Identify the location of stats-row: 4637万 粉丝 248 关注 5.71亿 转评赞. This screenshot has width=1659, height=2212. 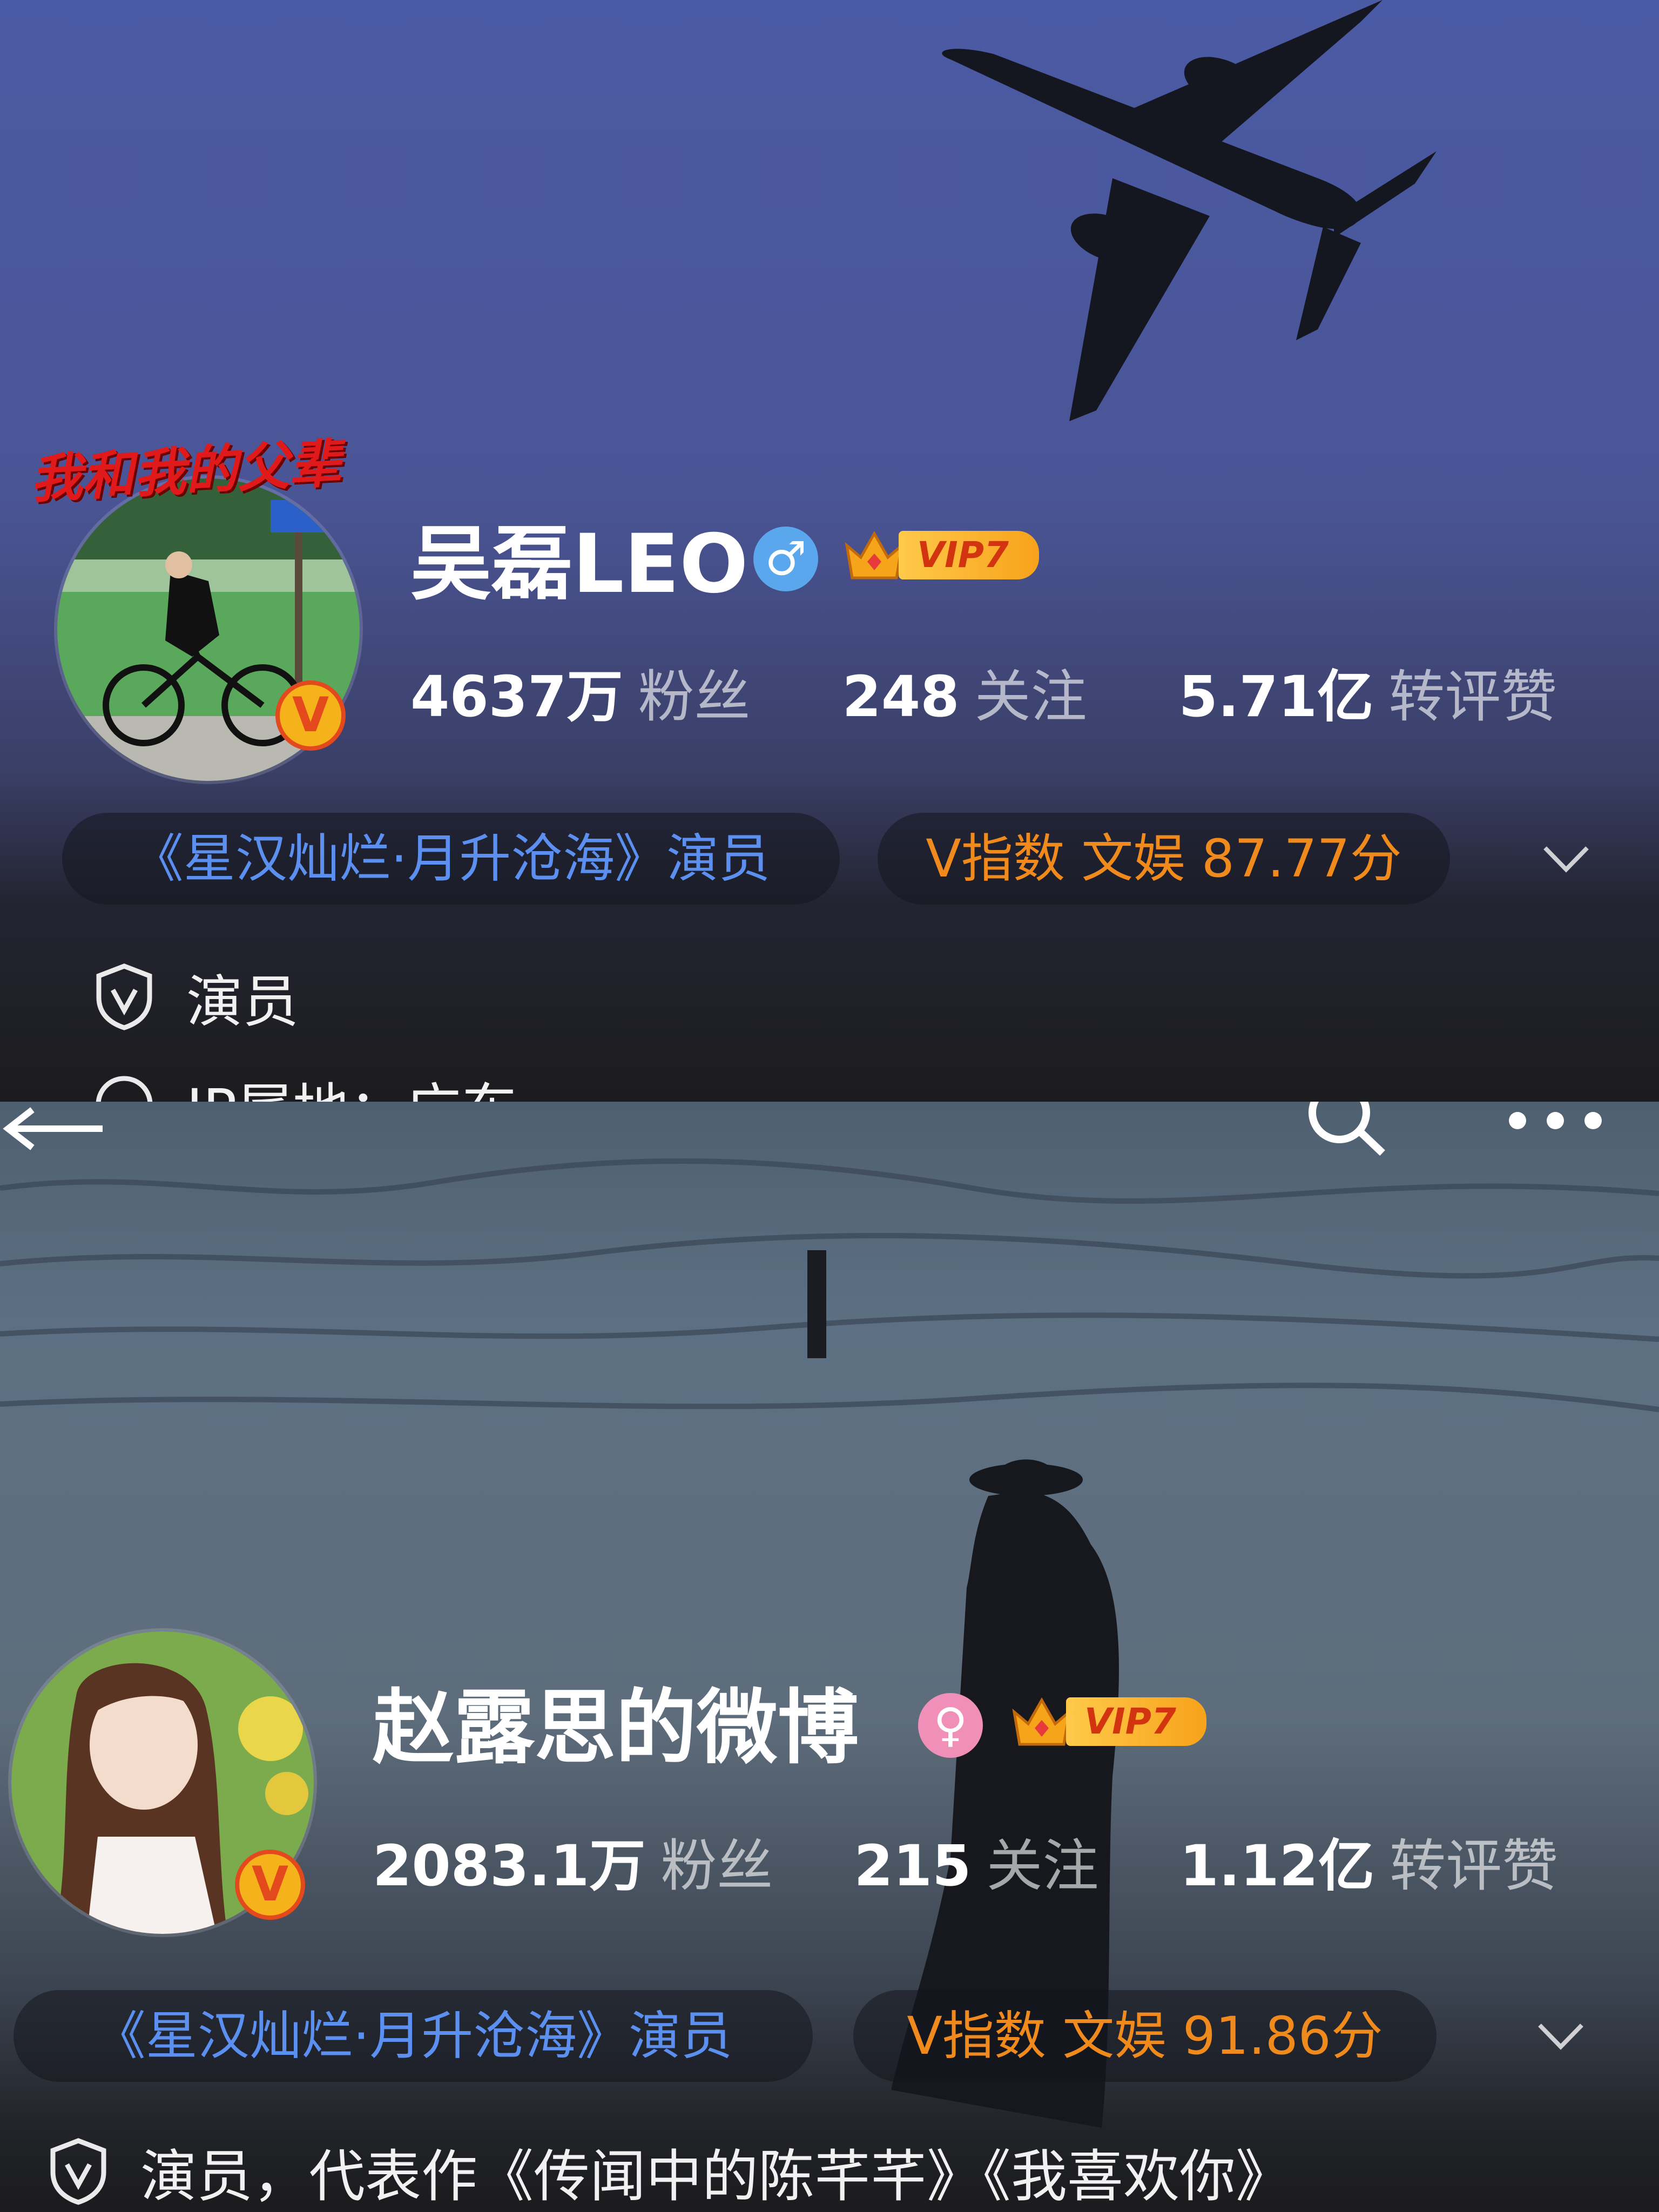
(1029, 691).